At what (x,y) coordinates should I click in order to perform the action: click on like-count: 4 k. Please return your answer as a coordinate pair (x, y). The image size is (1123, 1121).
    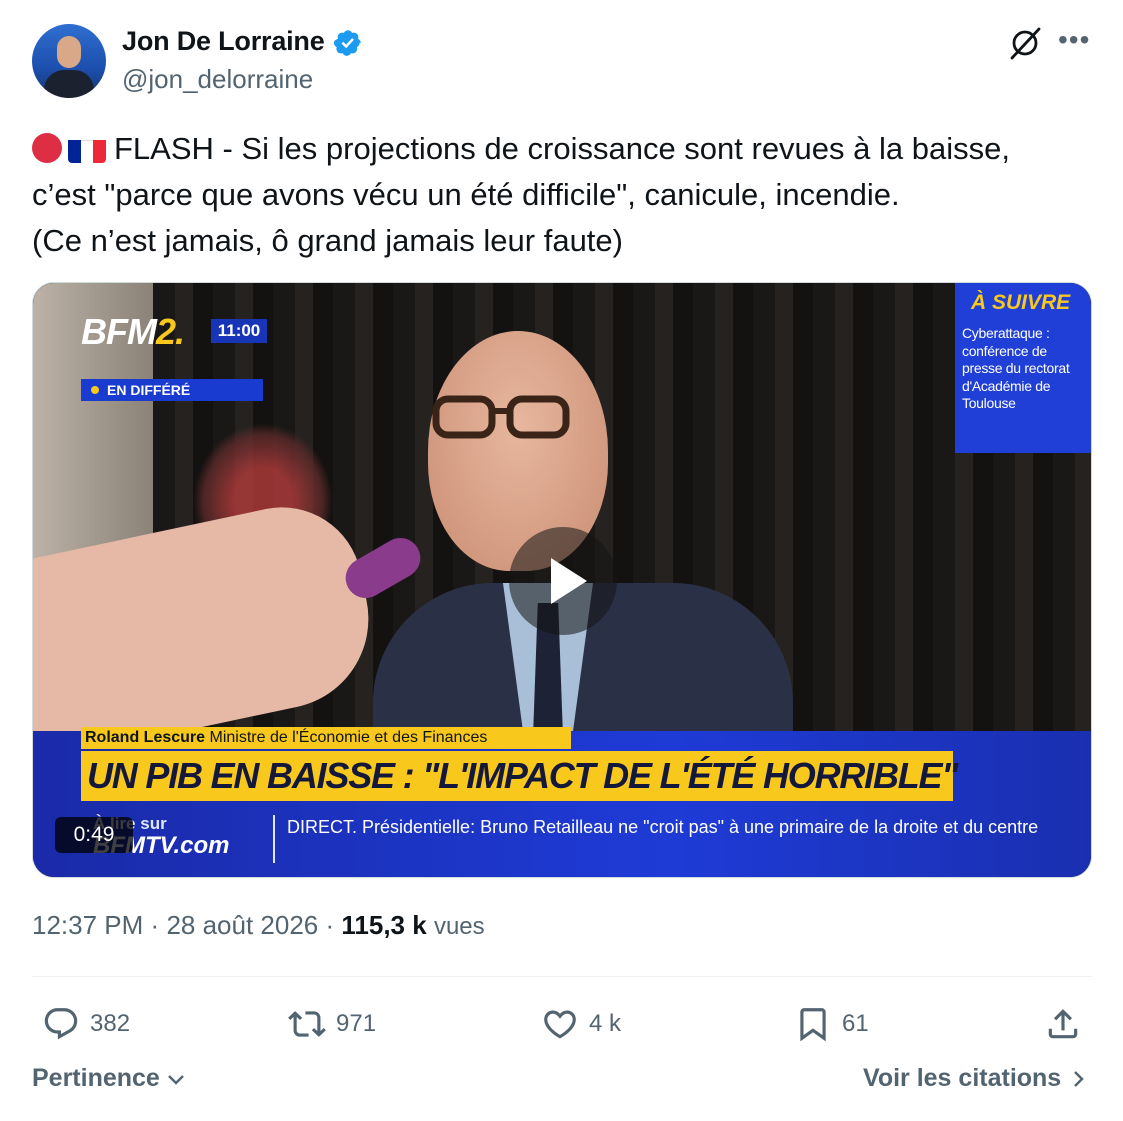
    Looking at the image, I should click on (605, 1023).